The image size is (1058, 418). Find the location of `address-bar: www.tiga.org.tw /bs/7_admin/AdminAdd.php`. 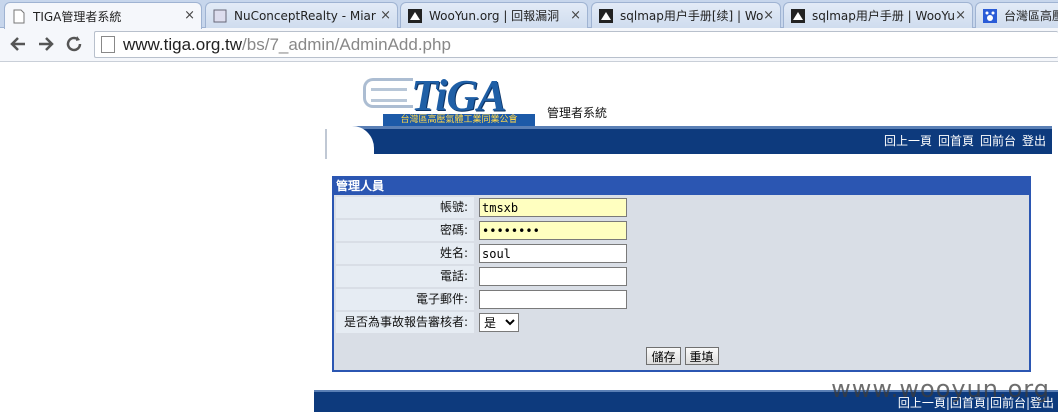

address-bar: www.tiga.org.tw /bs/7_admin/AdminAdd.php is located at coordinates (529, 45).